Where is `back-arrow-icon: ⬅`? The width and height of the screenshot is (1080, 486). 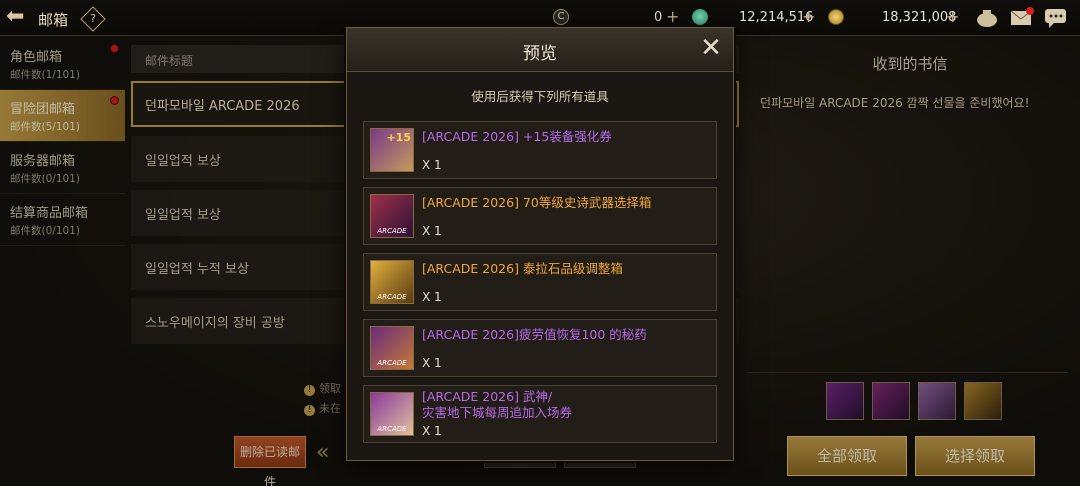 back-arrow-icon: ⬅ is located at coordinates (18, 17).